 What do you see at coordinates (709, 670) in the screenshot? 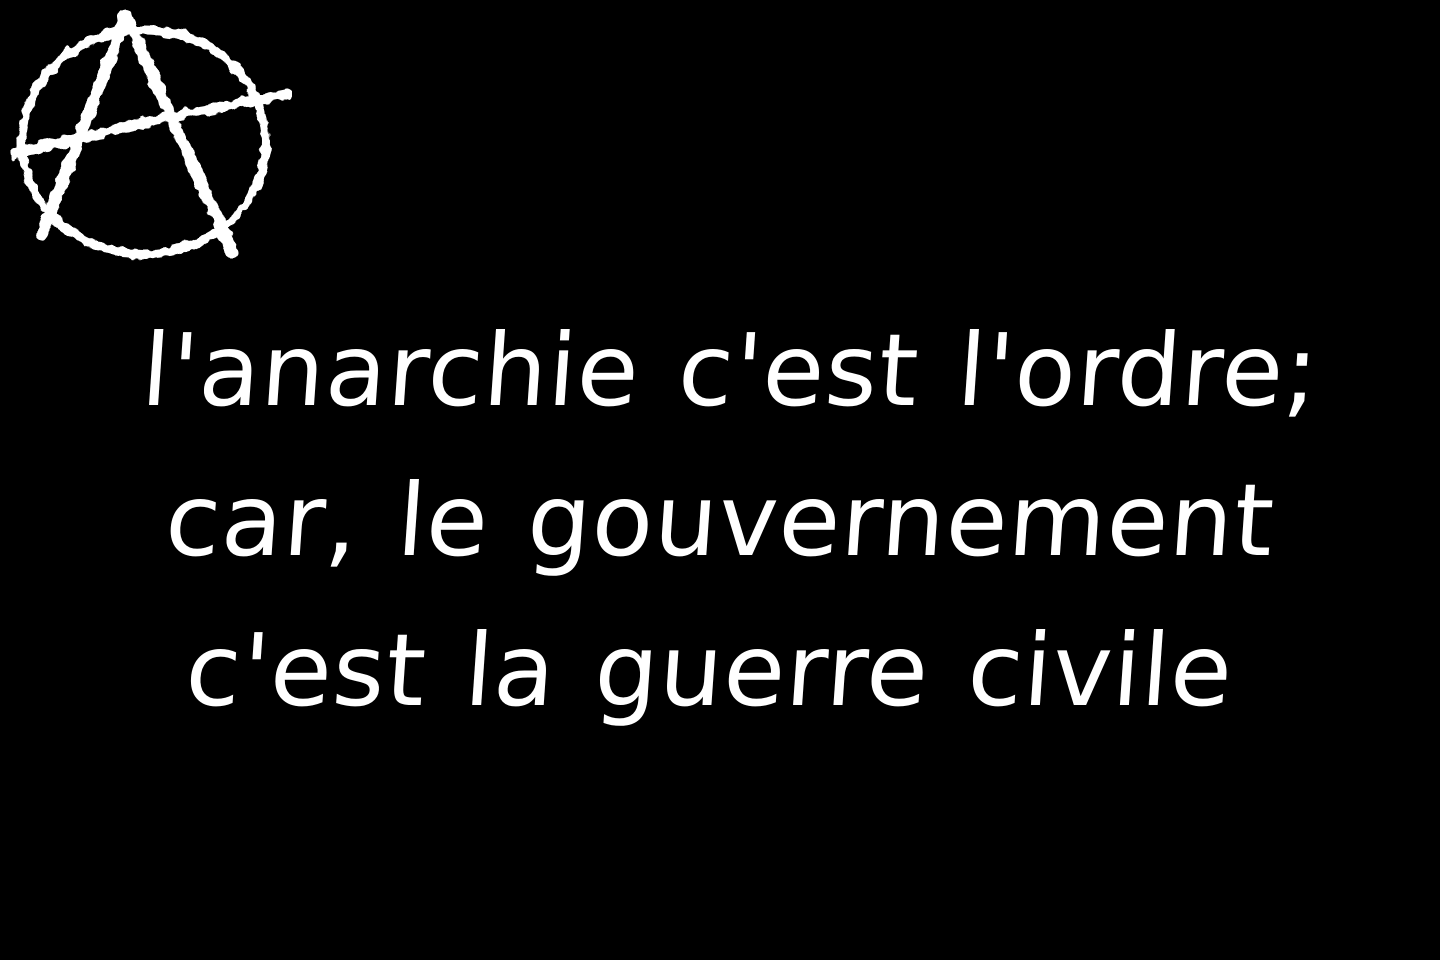
I see `quote-line-3: c'est la guerre civile` at bounding box center [709, 670].